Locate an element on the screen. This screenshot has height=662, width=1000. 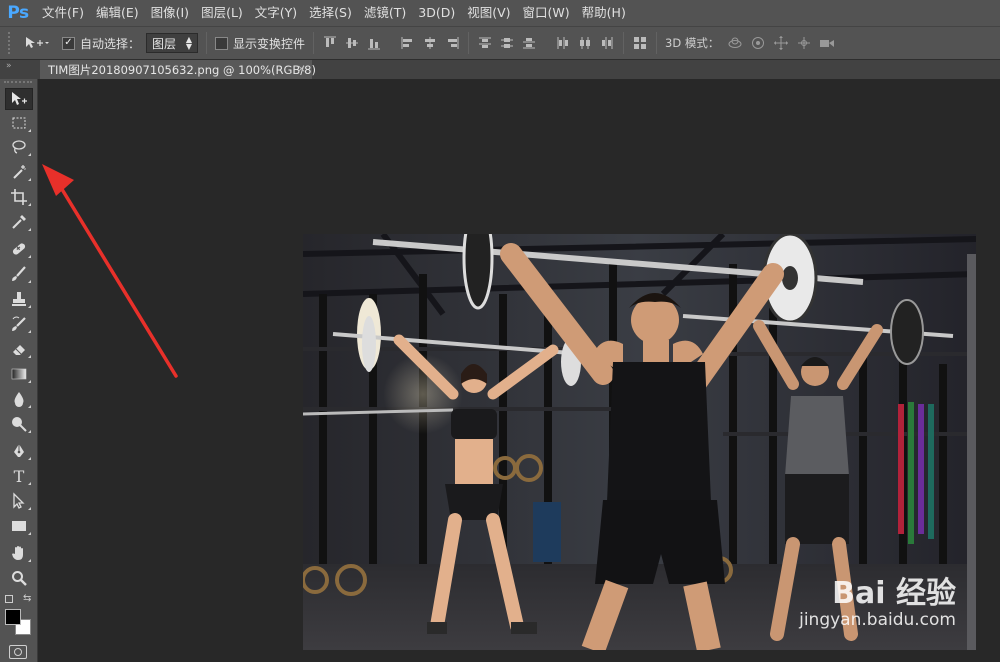
menu-3d: 3D(D) is located at coordinates (436, 13).